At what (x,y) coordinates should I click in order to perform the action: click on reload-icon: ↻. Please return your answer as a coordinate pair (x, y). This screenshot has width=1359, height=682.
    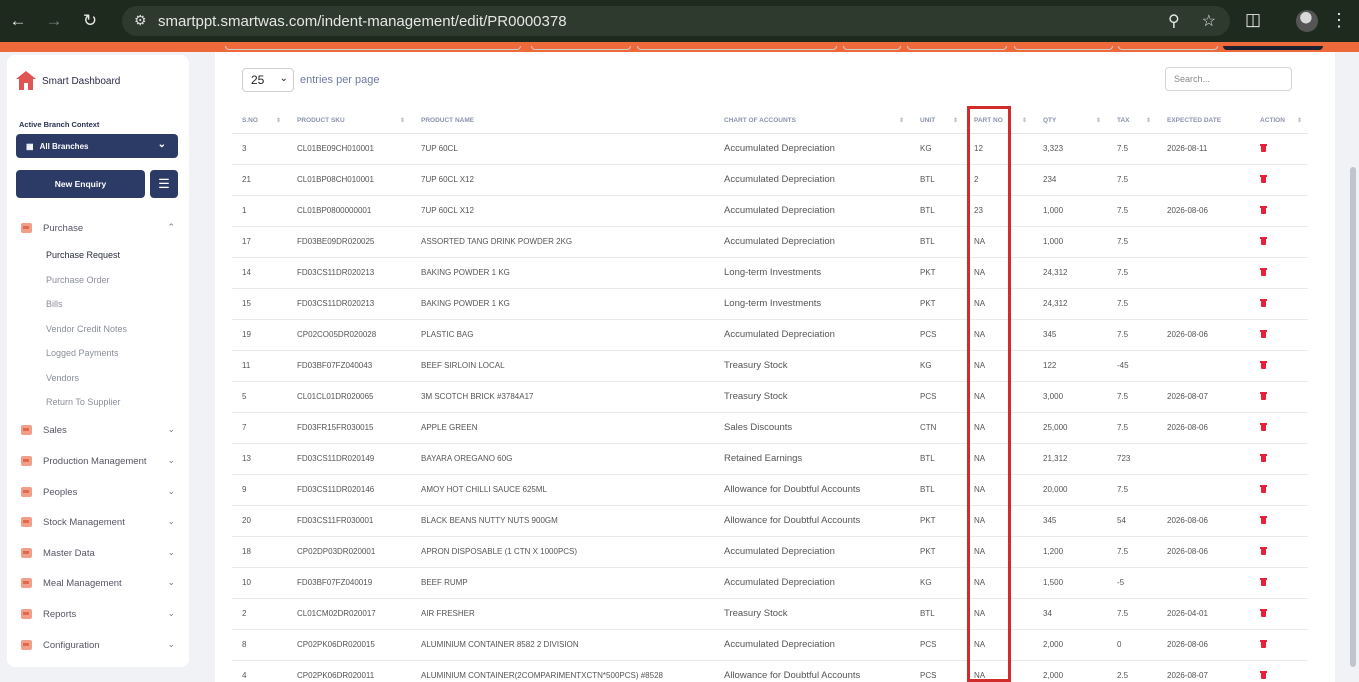
    Looking at the image, I should click on (90, 21).